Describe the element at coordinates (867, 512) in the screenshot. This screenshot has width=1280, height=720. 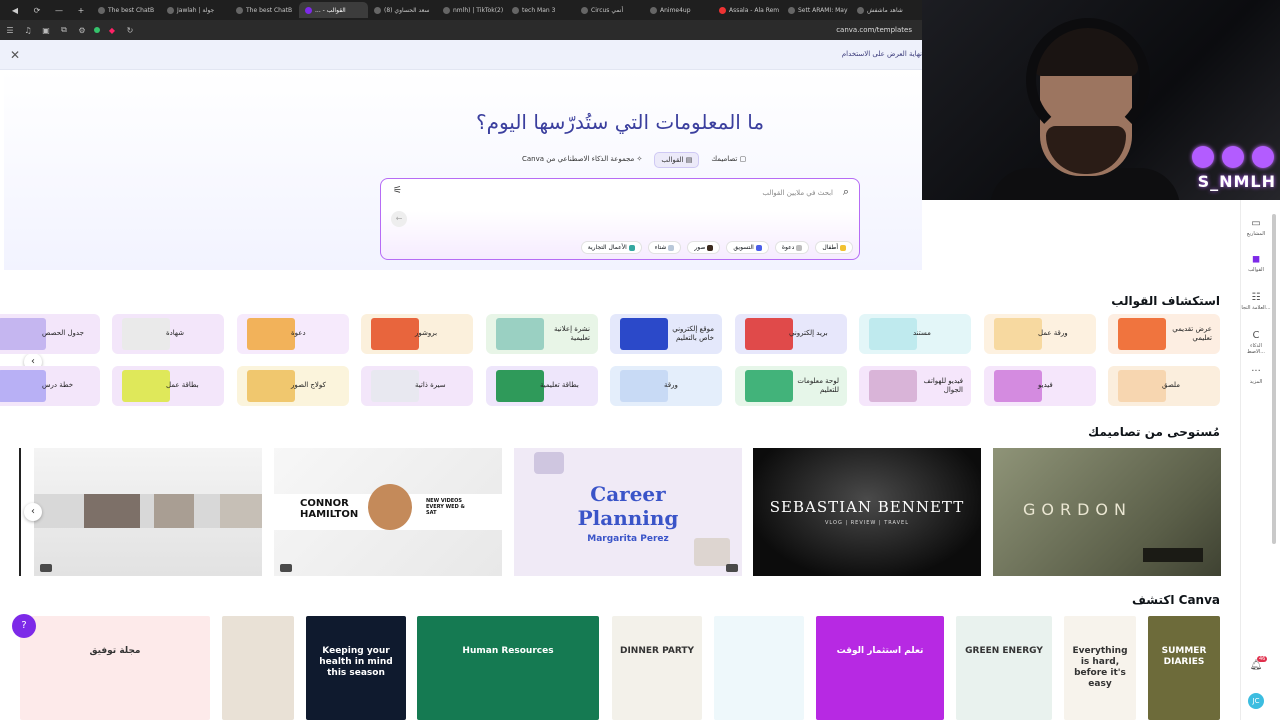
I see `design-card: SEBASTIAN BENNETT VLOG | REVIEW | TRAVEL` at that location.